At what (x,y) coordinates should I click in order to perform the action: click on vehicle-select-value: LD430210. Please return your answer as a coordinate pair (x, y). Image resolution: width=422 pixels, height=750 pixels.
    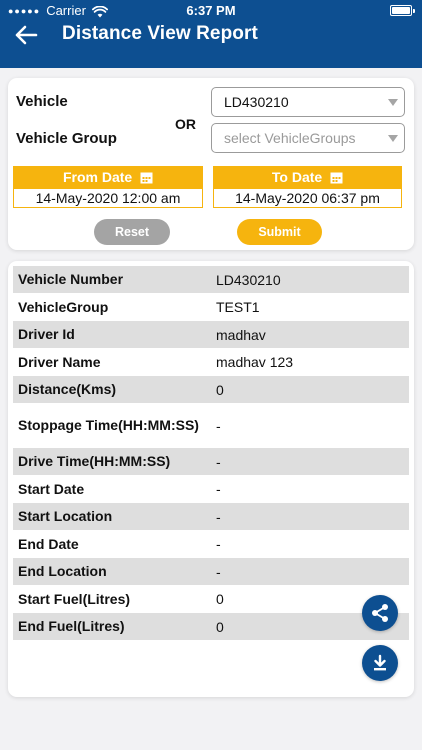
    Looking at the image, I should click on (256, 102).